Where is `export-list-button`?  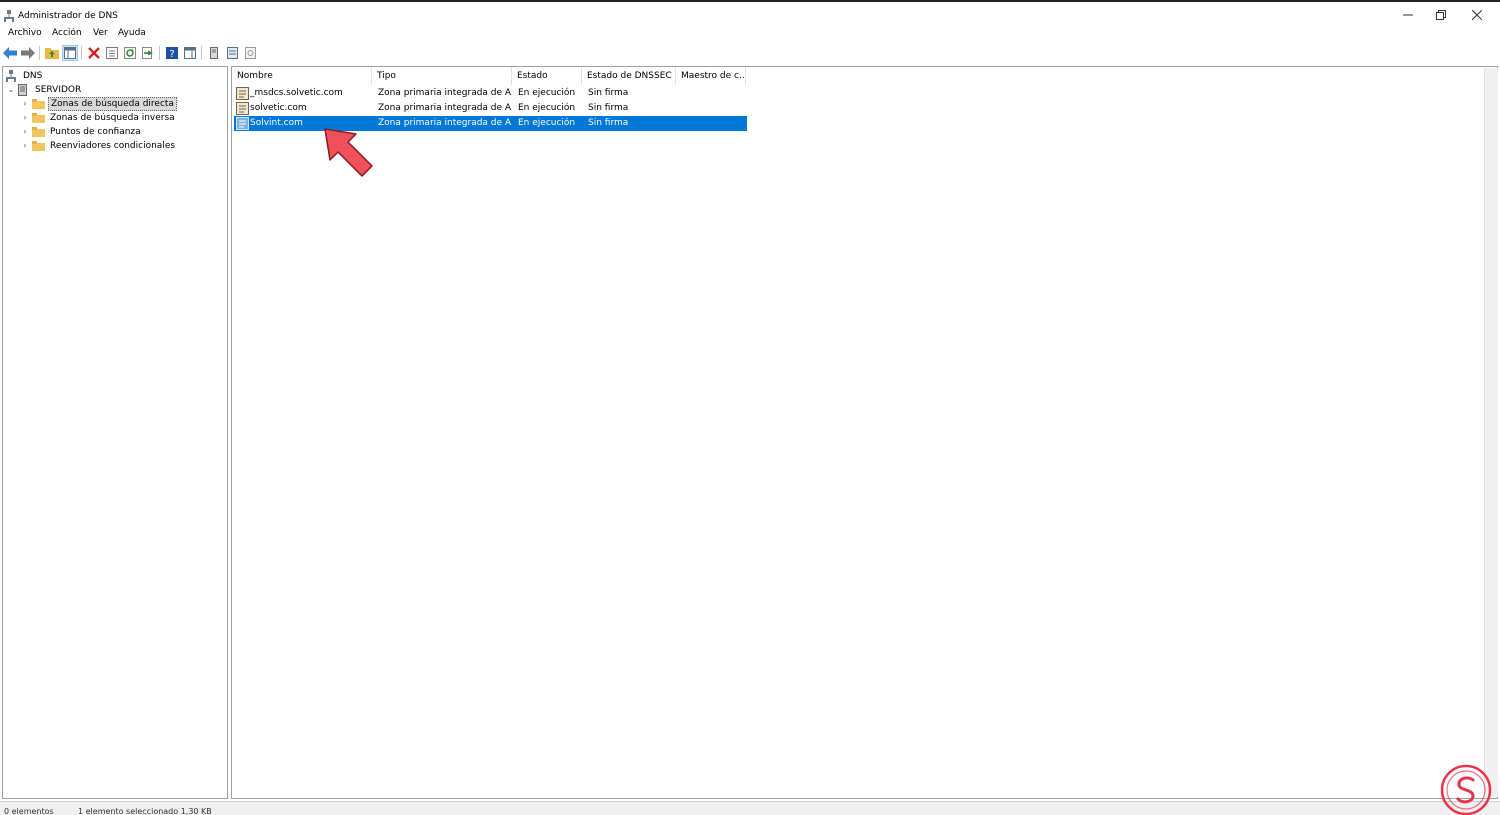 export-list-button is located at coordinates (148, 53).